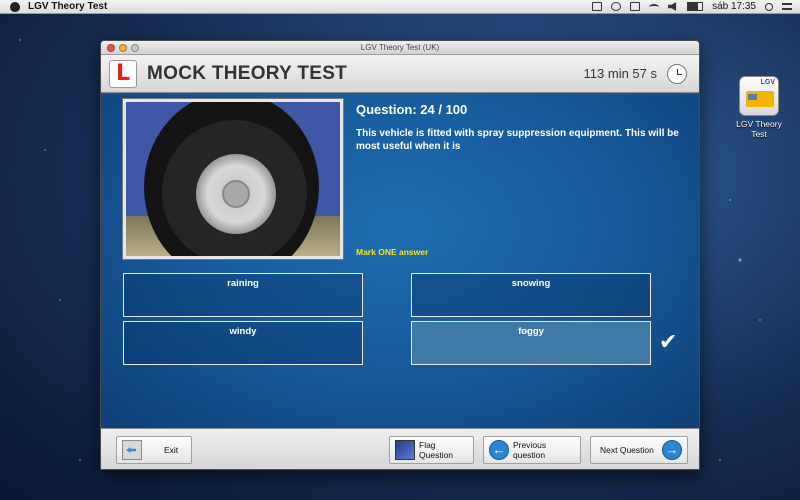 The image size is (800, 500). I want to click on answer-option-snowing: snowing, so click(531, 295).